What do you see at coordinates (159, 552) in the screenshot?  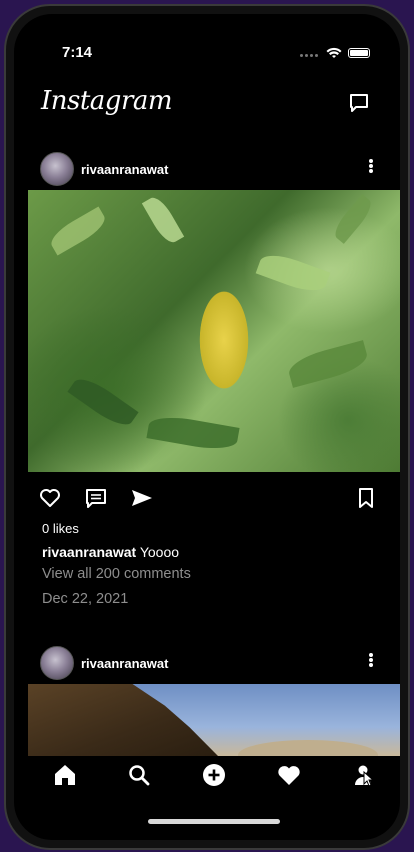 I see `caption-text: Yoooo` at bounding box center [159, 552].